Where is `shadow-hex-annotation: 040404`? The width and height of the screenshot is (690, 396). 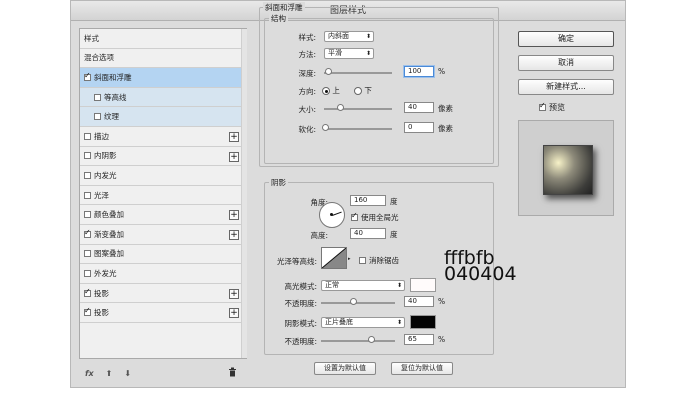
shadow-hex-annotation: 040404 is located at coordinates (480, 274).